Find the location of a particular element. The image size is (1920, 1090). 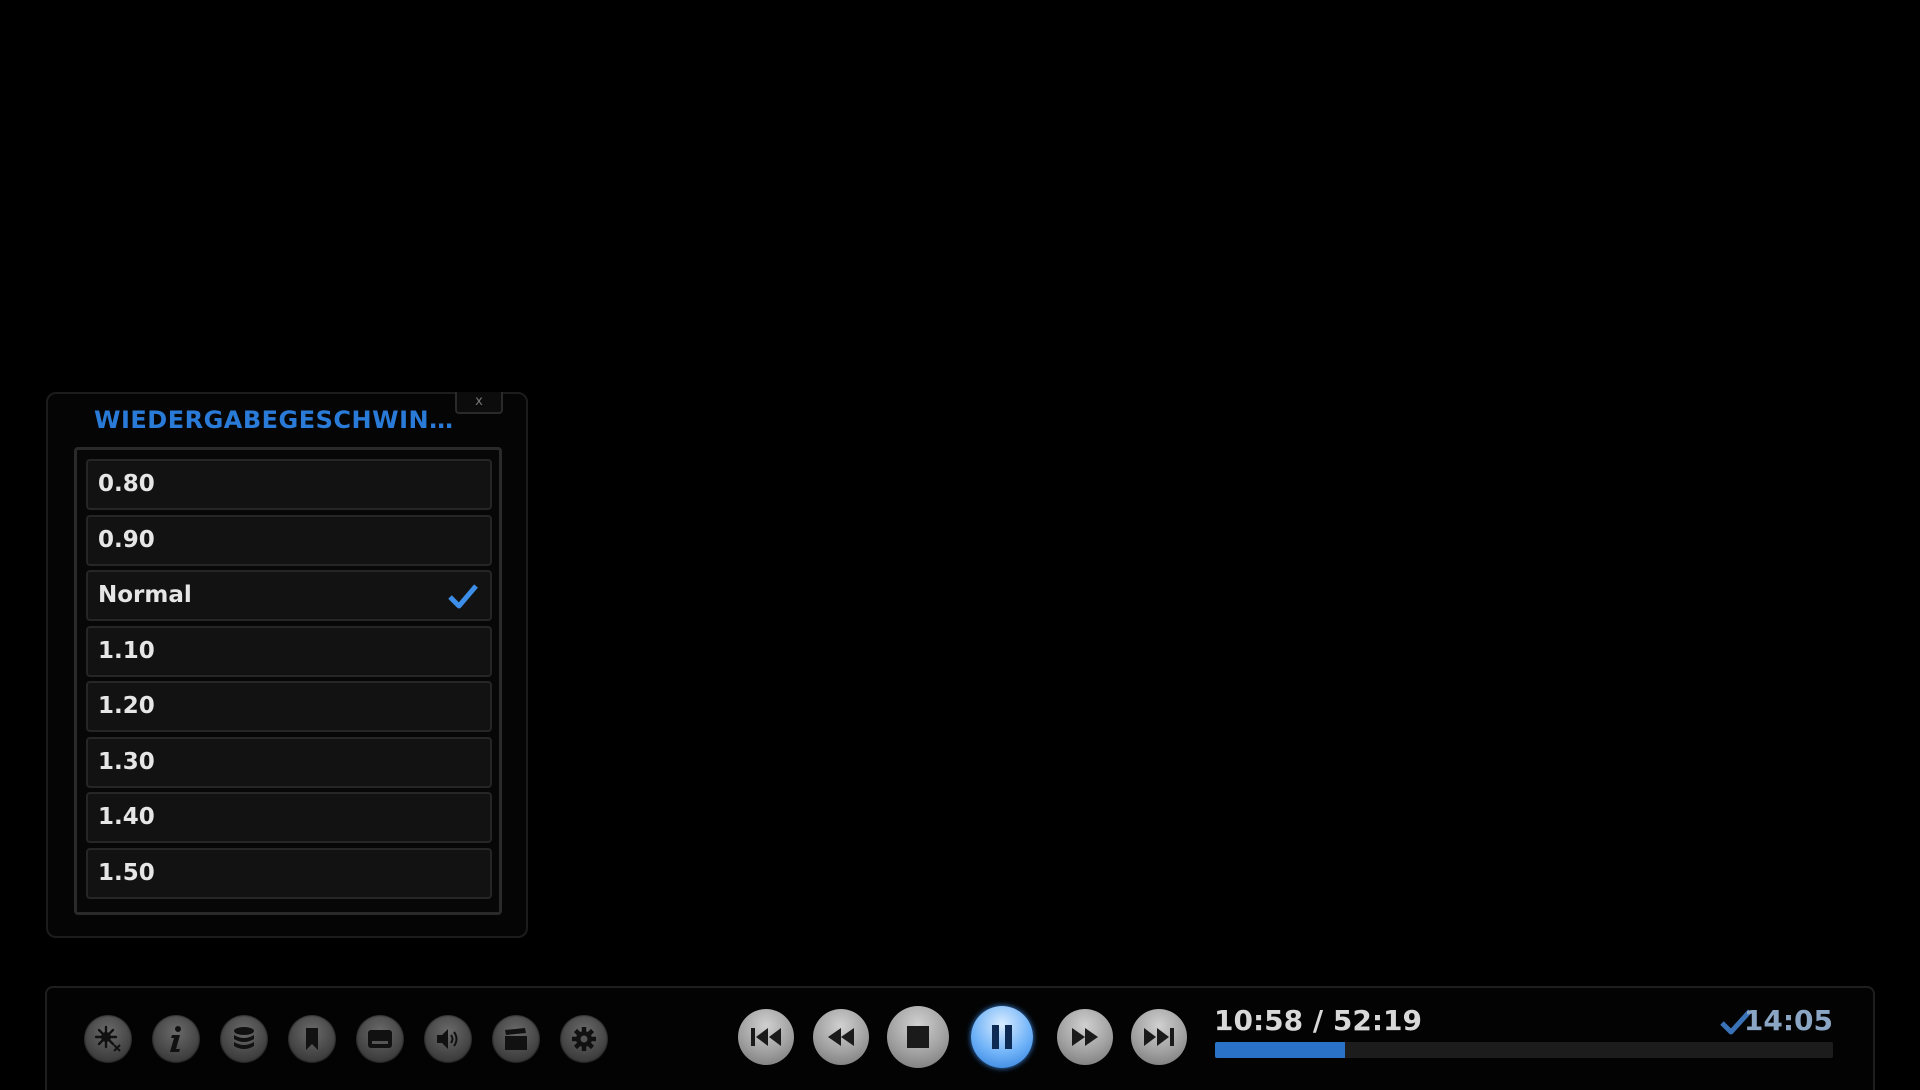

speed-item-label: 1.30 is located at coordinates (126, 761).